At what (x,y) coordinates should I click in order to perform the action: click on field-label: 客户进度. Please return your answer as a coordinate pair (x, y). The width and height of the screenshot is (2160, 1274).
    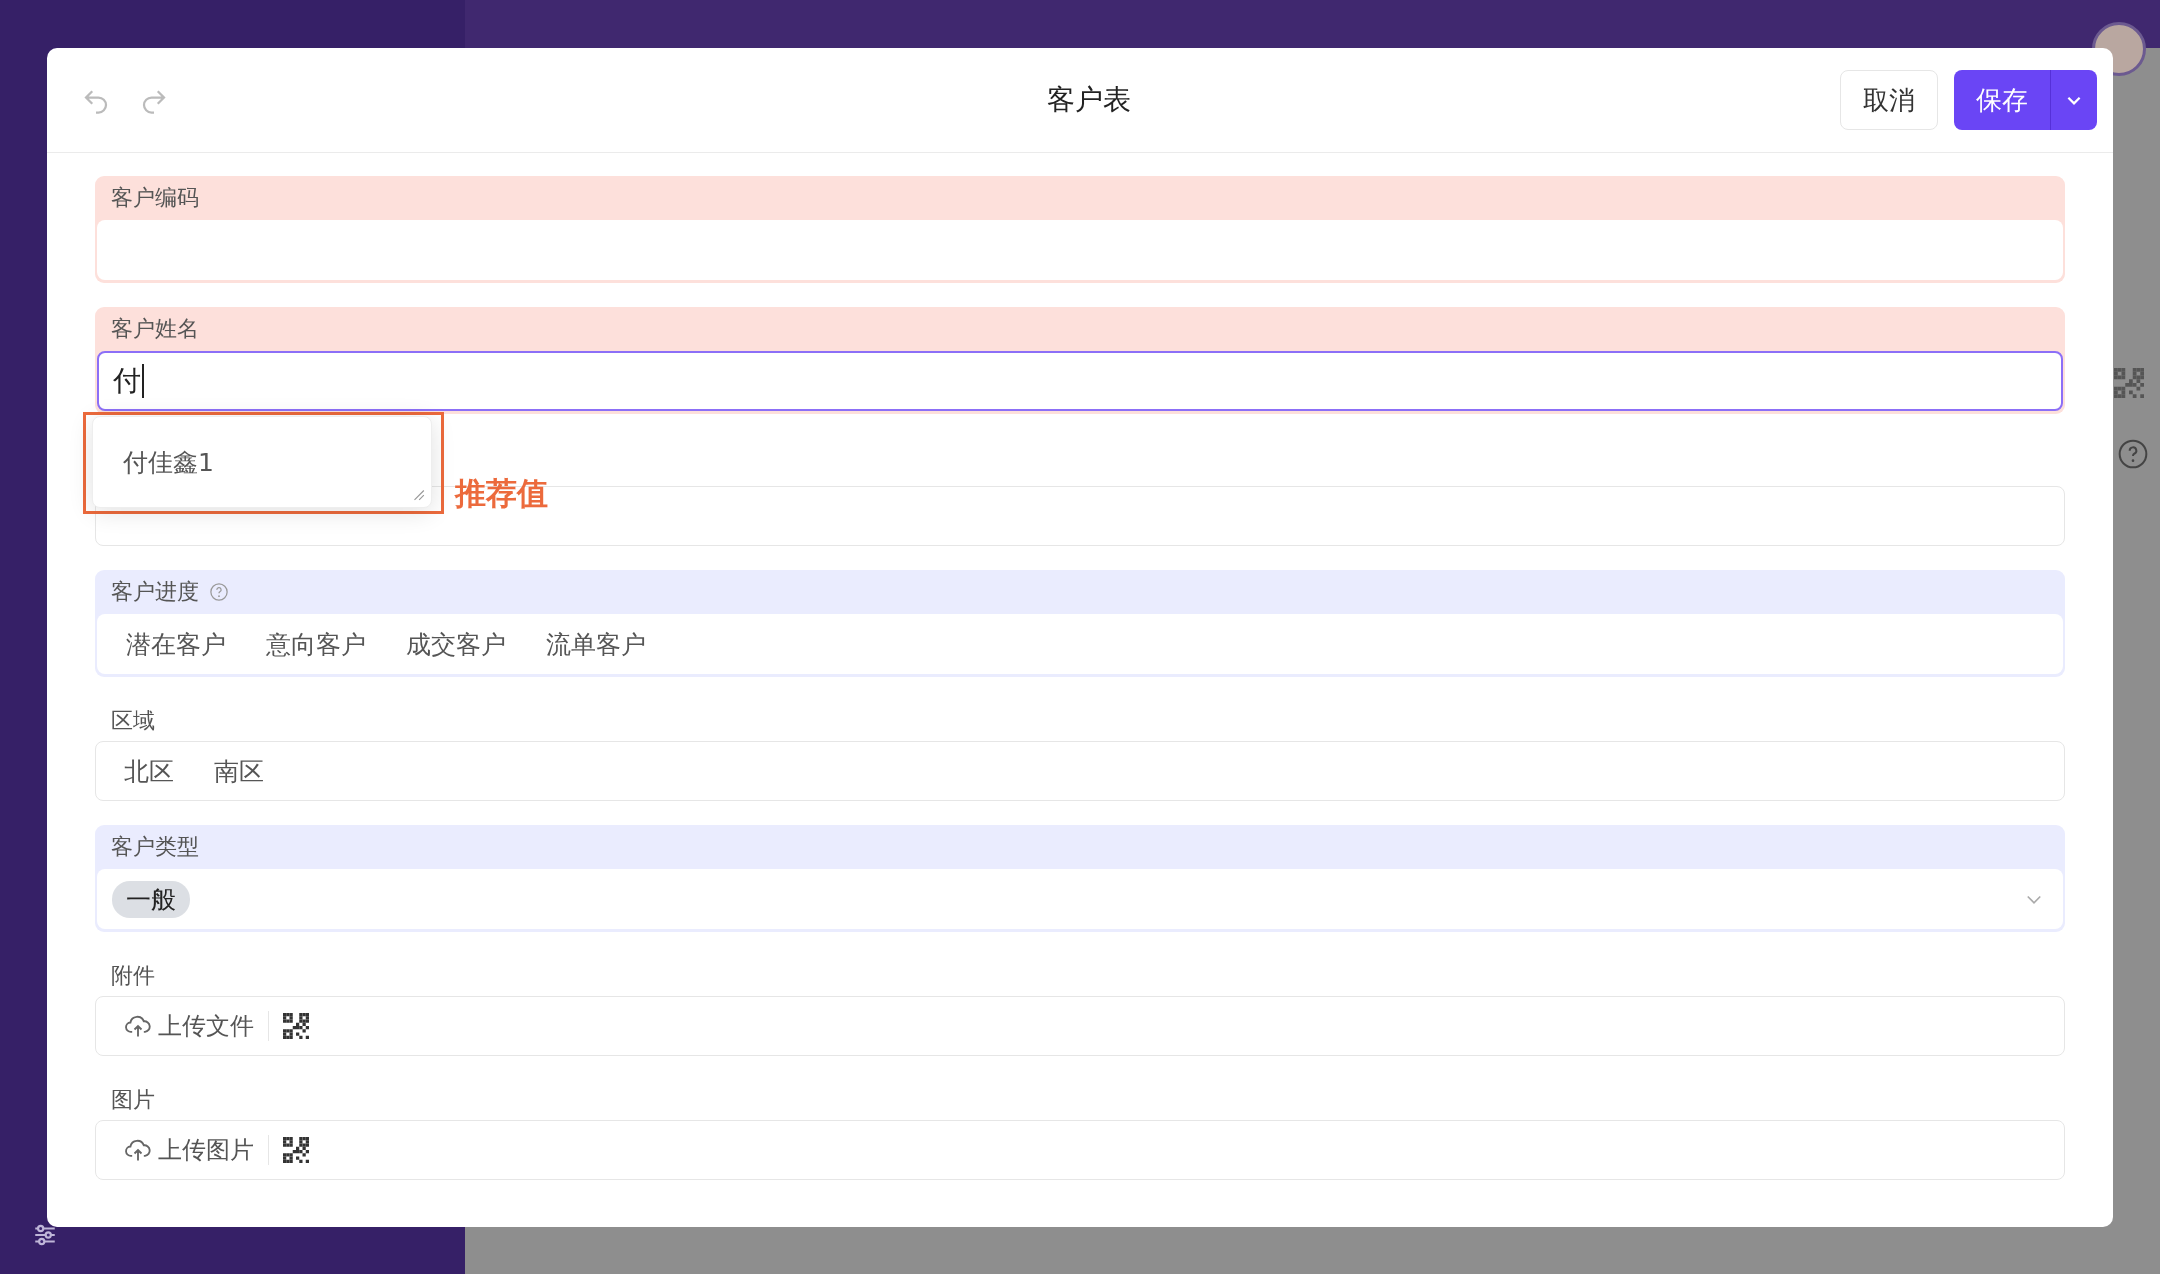
    Looking at the image, I should click on (155, 592).